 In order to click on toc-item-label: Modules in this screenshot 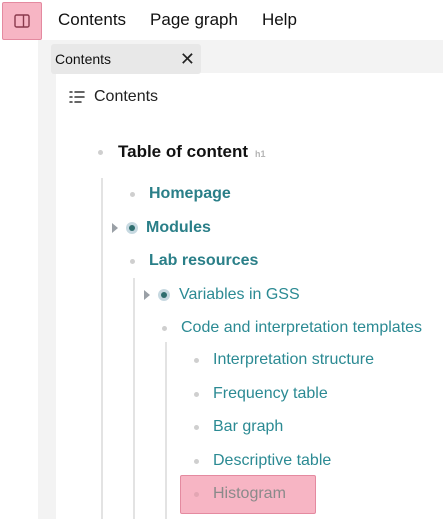, I will do `click(178, 228)`.